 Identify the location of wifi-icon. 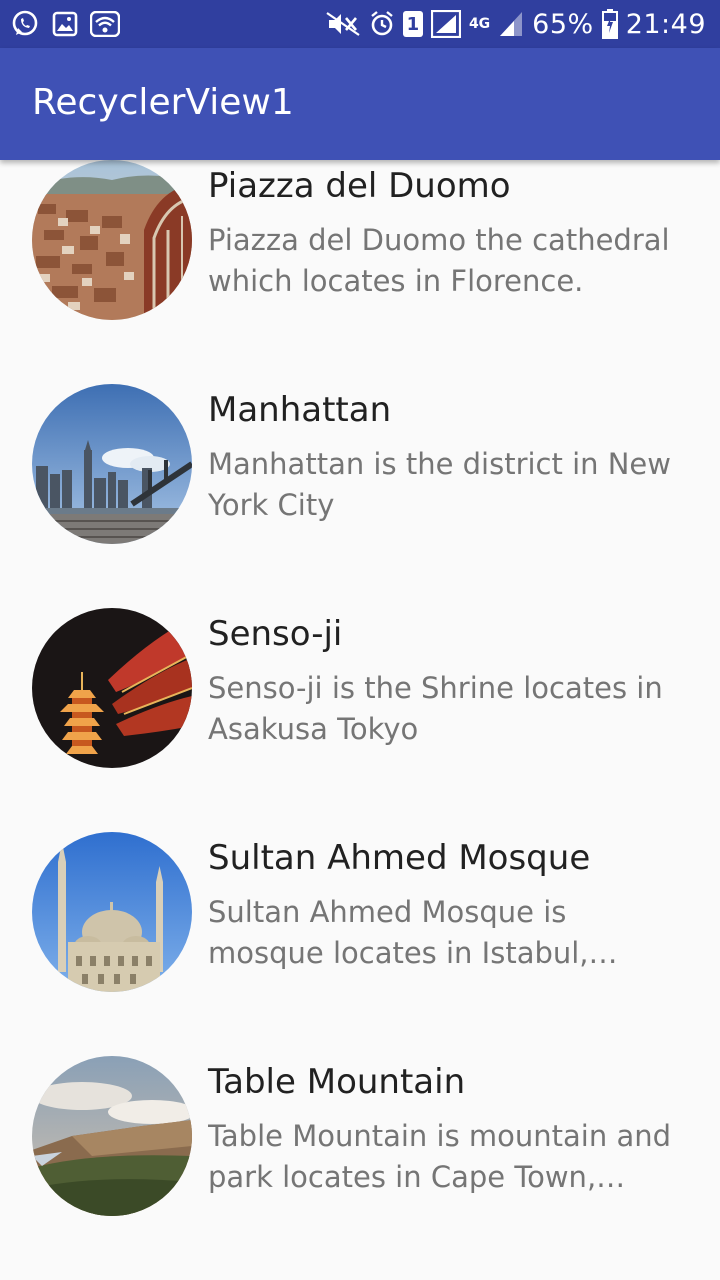
(105, 24).